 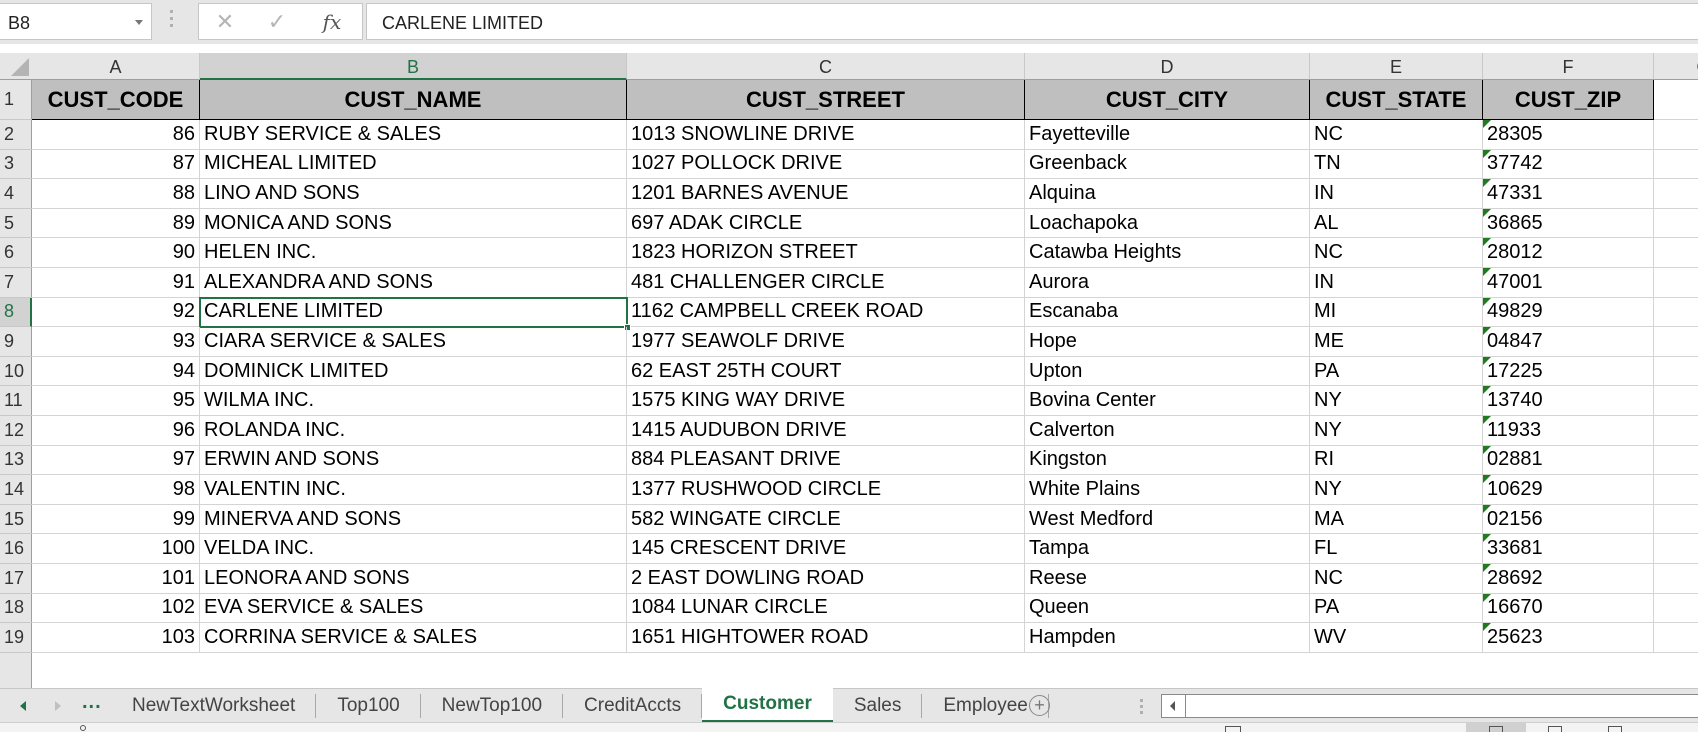 I want to click on cell-state: PA, so click(x=1396, y=371).